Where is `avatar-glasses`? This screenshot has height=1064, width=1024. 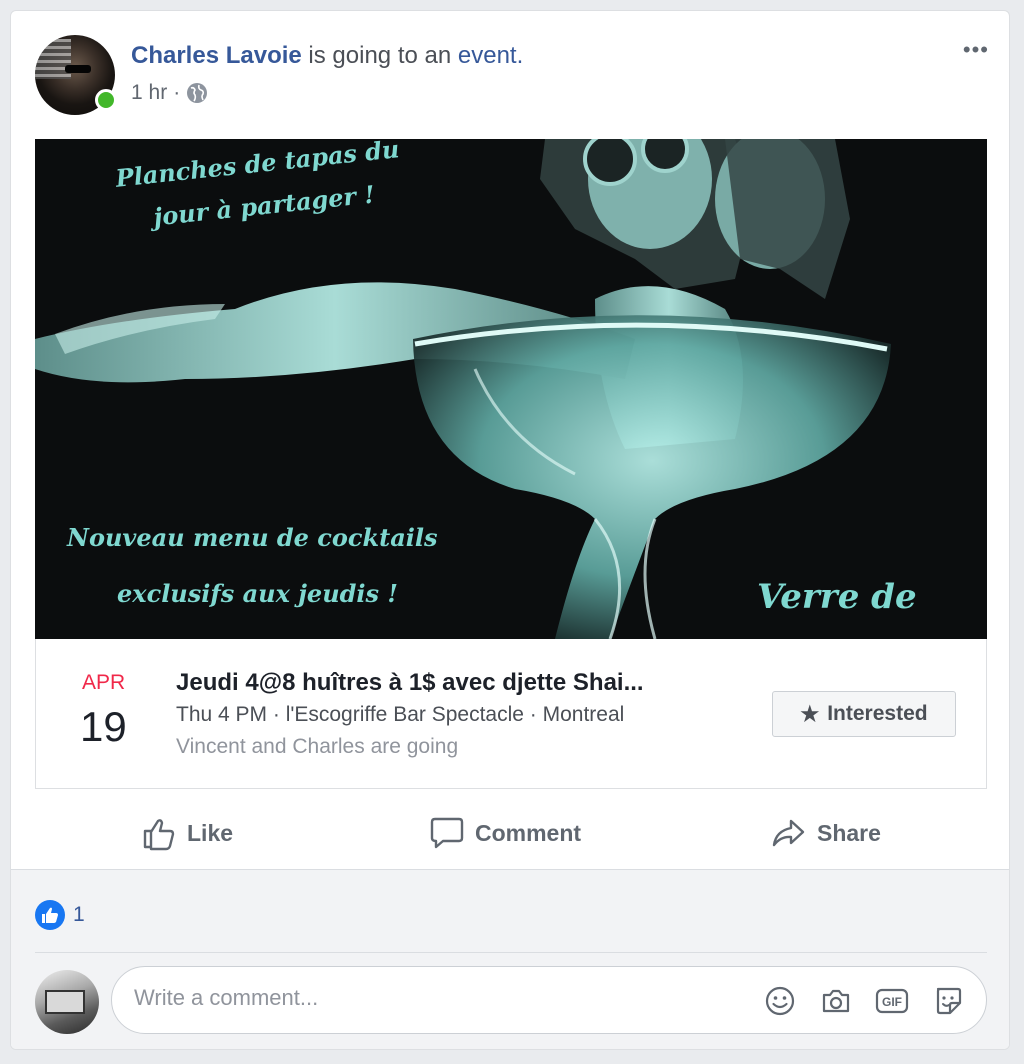 avatar-glasses is located at coordinates (78, 69).